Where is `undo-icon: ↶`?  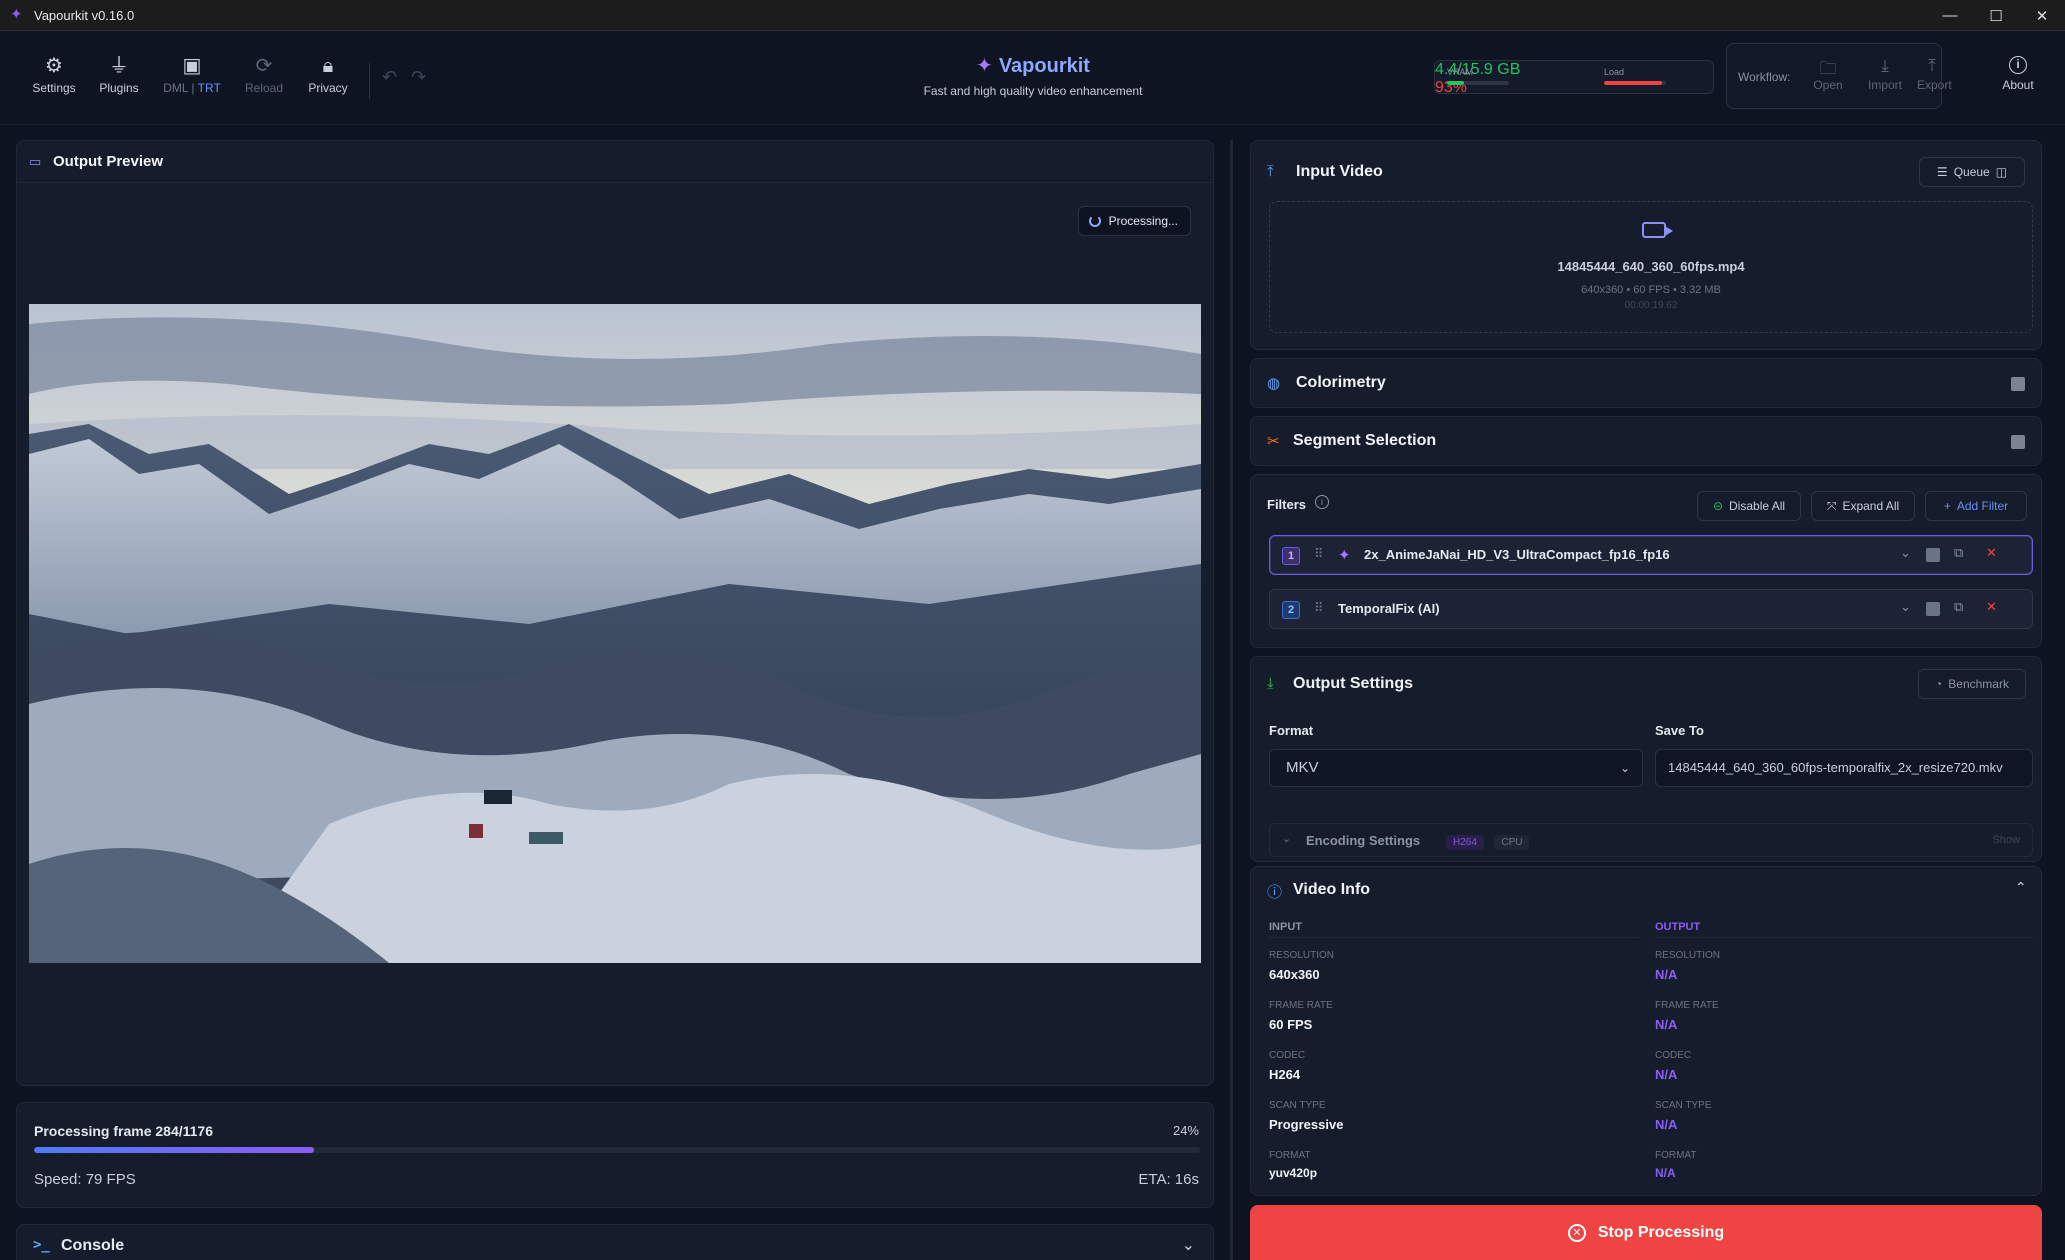 undo-icon: ↶ is located at coordinates (396, 77).